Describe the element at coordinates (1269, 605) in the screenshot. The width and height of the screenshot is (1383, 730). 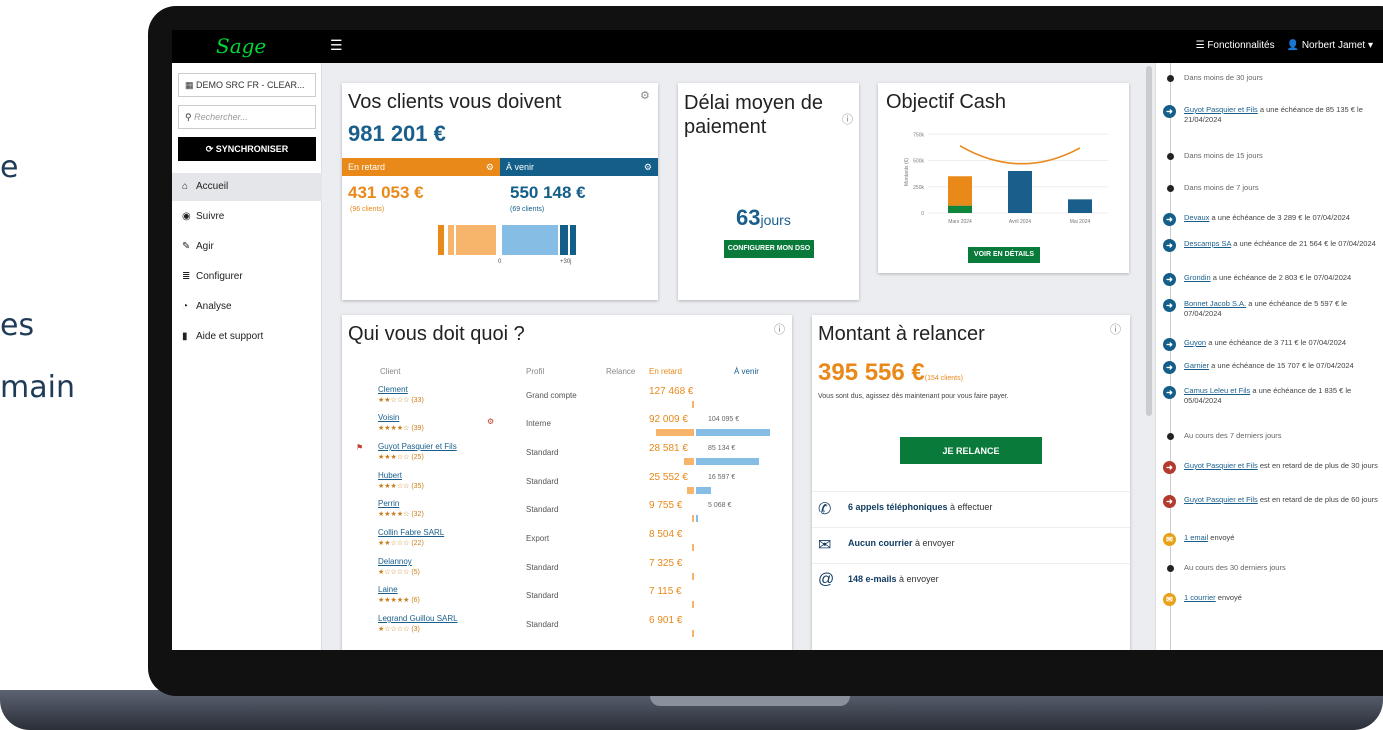
I see `timeline-item: ✉ 1 courrier envoyé` at that location.